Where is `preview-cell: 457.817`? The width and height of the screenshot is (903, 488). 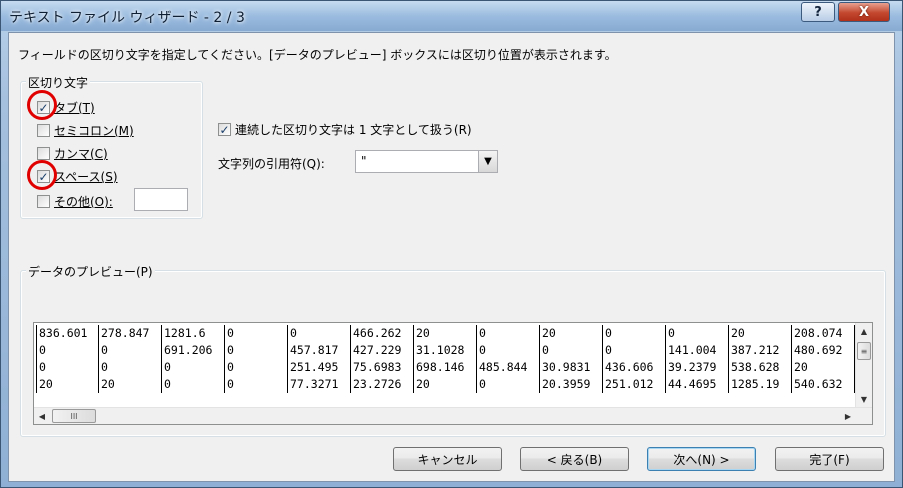
preview-cell: 457.817 is located at coordinates (319, 350).